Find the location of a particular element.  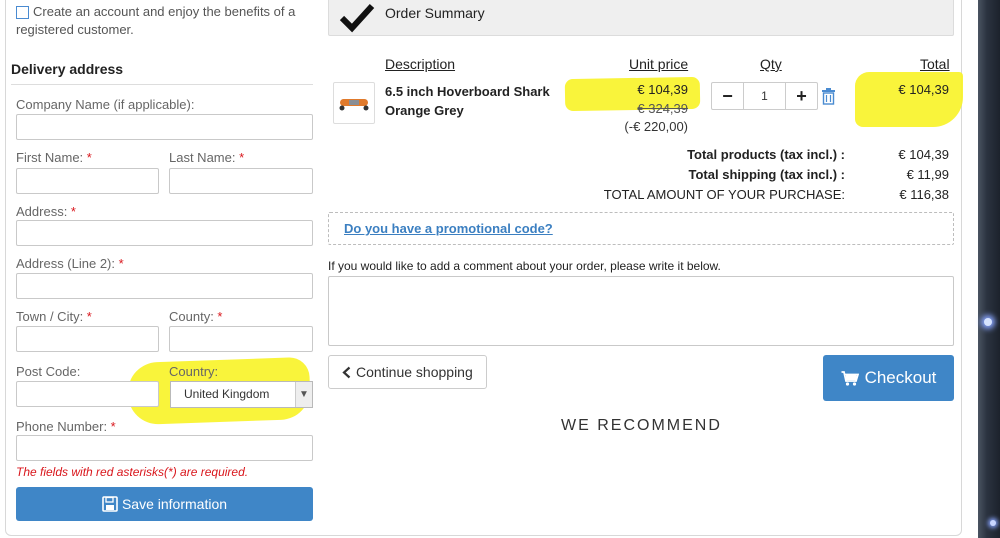

total-shipping-label: Total shipping (tax incl.) : is located at coordinates (766, 174).